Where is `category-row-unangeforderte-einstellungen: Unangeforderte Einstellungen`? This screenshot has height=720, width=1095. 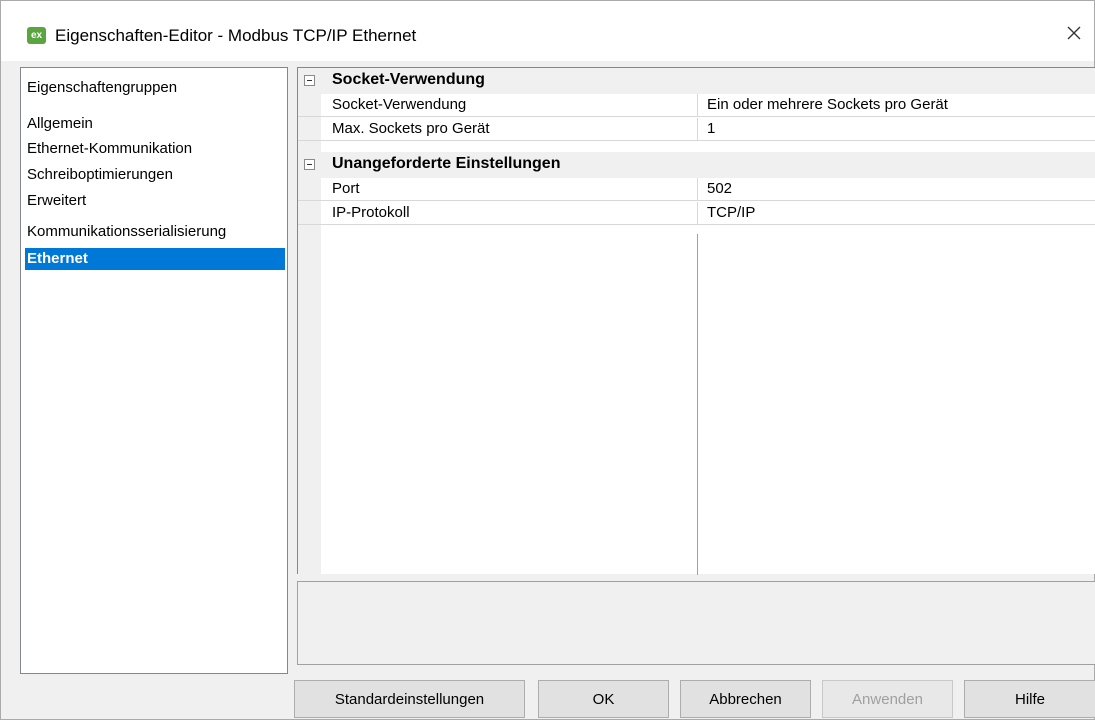 category-row-unangeforderte-einstellungen: Unangeforderte Einstellungen is located at coordinates (696, 165).